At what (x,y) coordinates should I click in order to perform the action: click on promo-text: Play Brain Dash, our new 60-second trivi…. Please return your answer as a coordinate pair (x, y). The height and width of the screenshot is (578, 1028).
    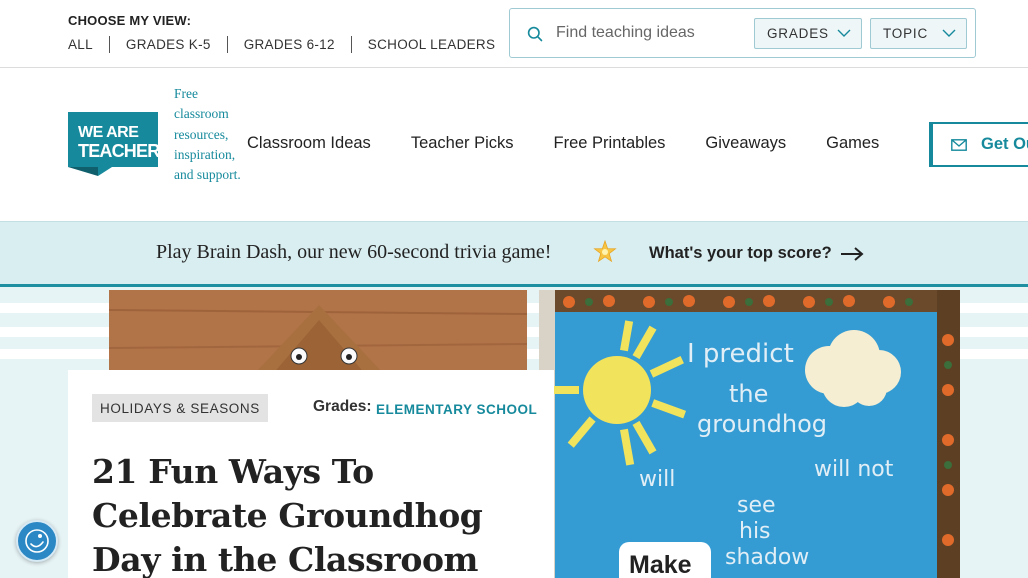
    Looking at the image, I should click on (354, 252).